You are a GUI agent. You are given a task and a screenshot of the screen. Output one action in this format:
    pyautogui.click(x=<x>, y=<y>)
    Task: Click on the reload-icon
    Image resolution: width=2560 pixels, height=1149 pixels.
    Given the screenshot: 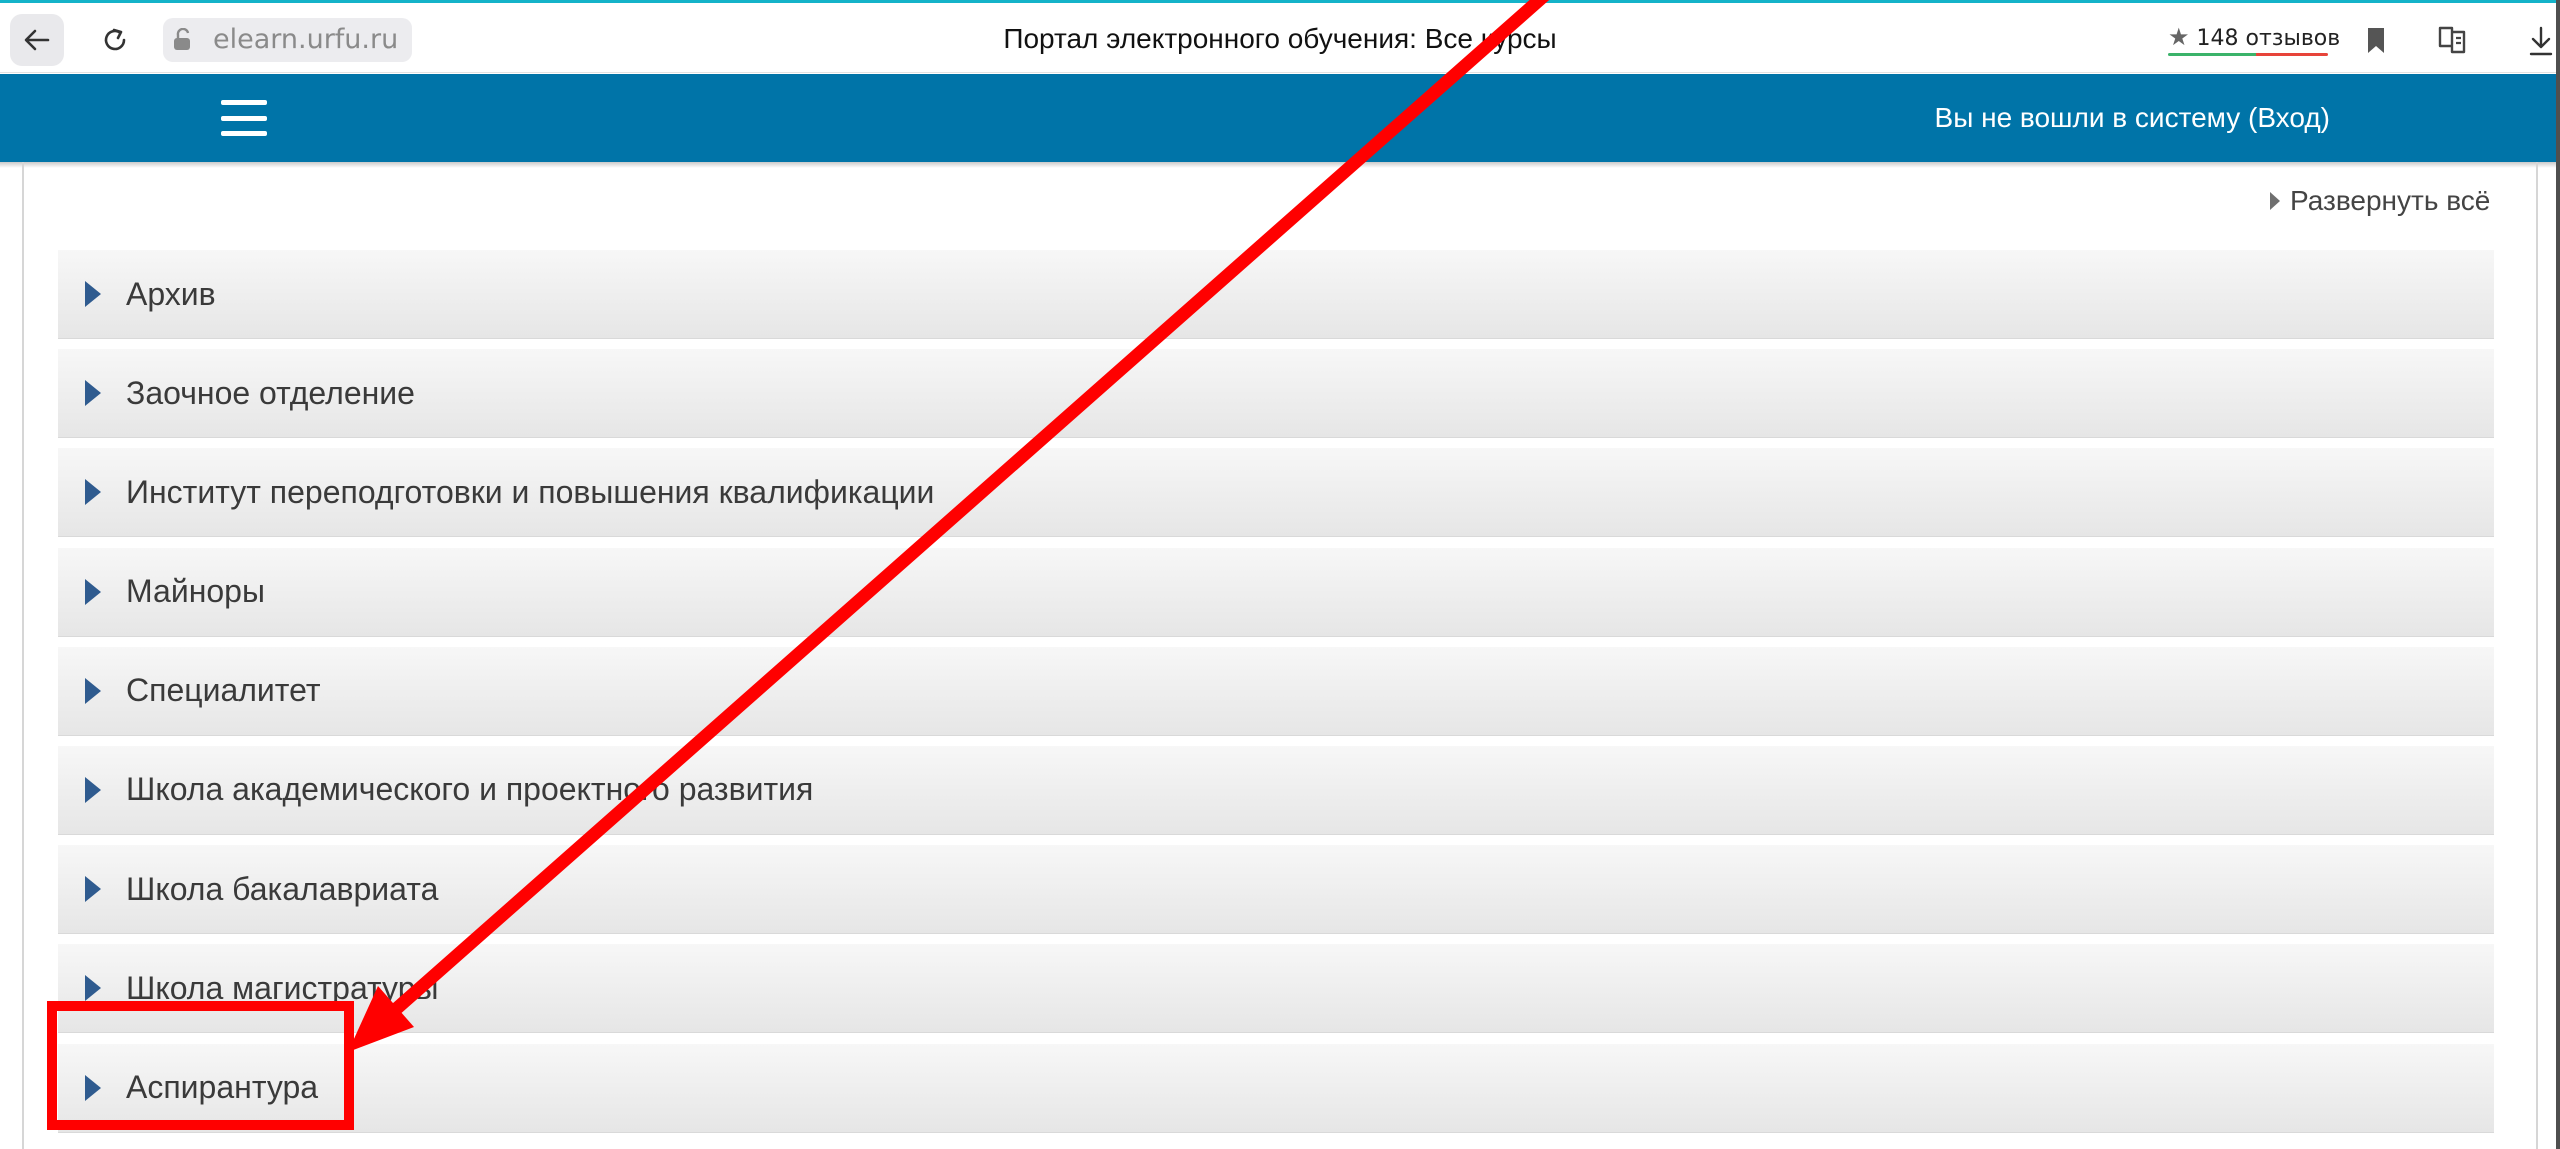 What is the action you would take?
    pyautogui.click(x=115, y=39)
    